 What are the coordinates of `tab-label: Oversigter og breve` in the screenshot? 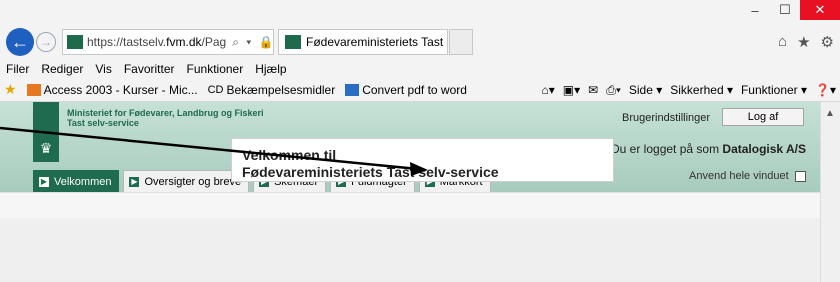 It's located at (193, 181).